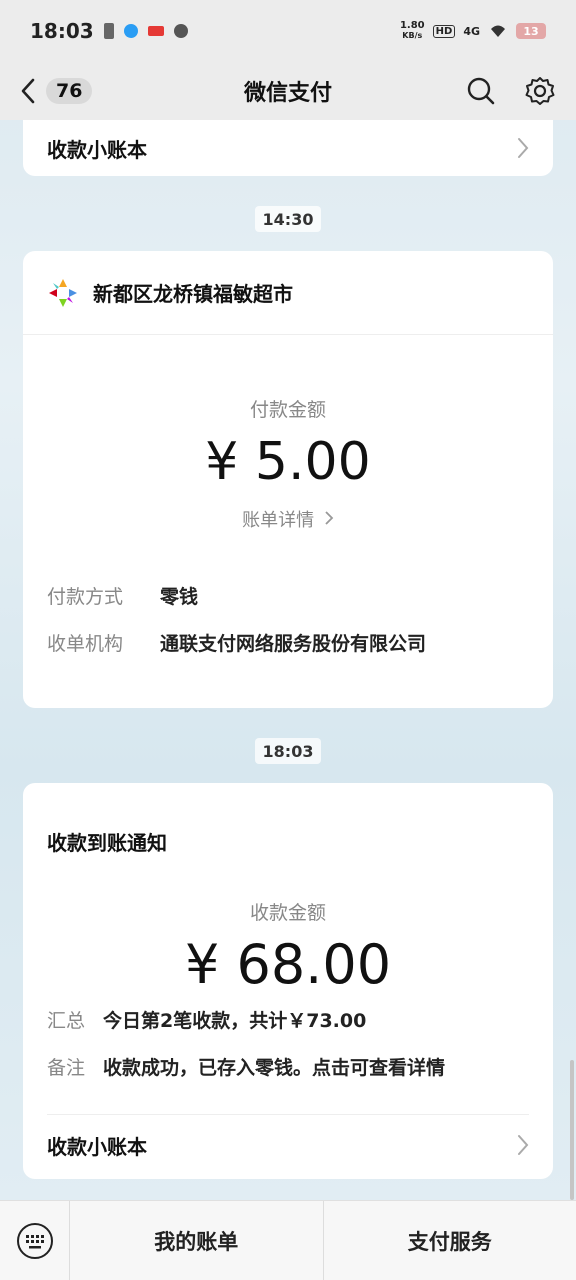  What do you see at coordinates (531, 31) in the screenshot?
I see `battery-icon: 13` at bounding box center [531, 31].